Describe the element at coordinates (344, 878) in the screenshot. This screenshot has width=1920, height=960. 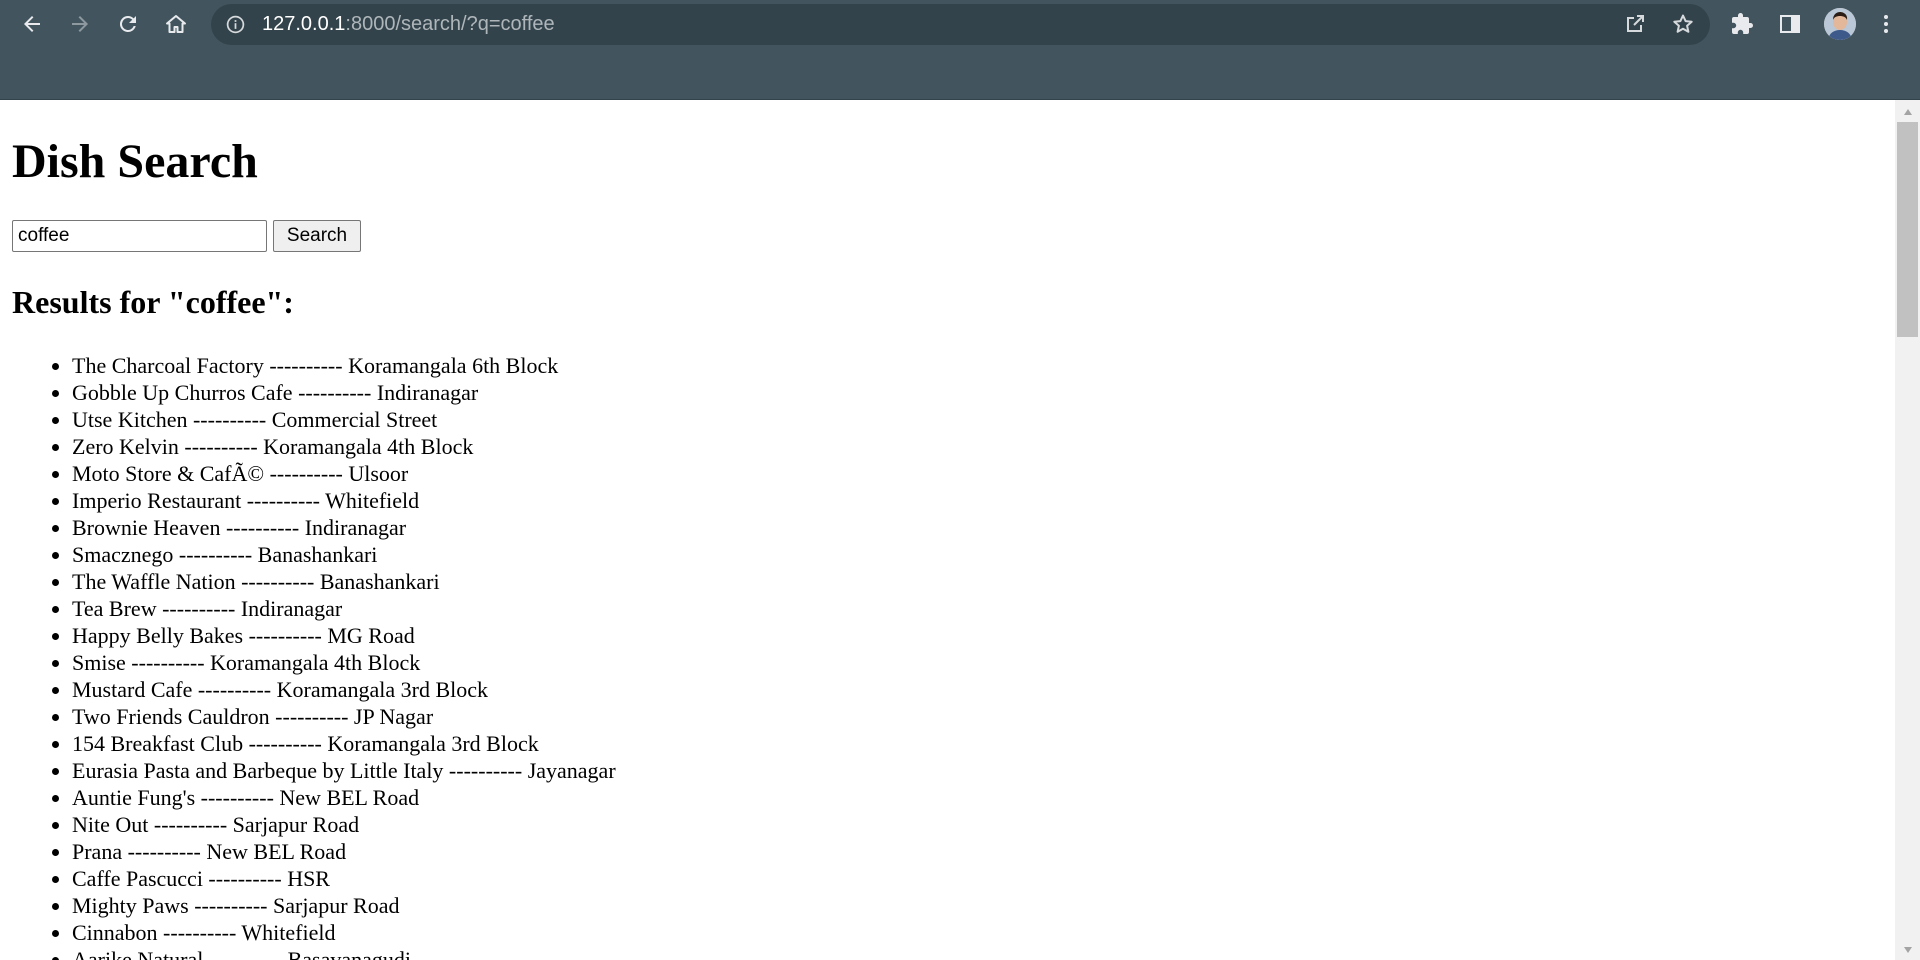
I see `list-item: Caffe Pascucci ---------- HSR` at that location.